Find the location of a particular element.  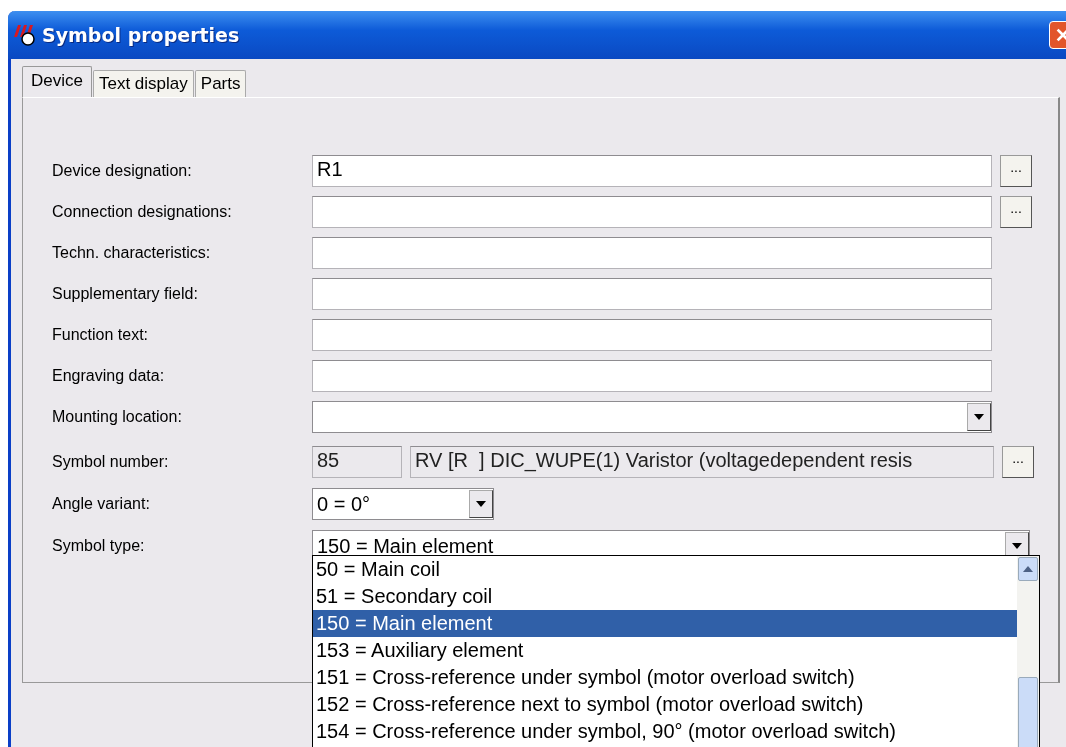

list-item: 154 = Cross-reference under symbol, 90° (motor overload switch) is located at coordinates (665, 731).